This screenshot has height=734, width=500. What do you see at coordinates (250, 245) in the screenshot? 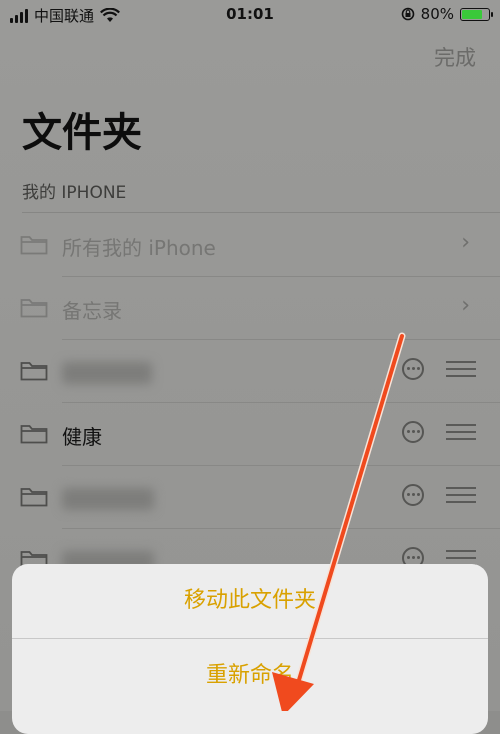
I see `folder-row-all-iphone: 所有我的 iPhone ›` at bounding box center [250, 245].